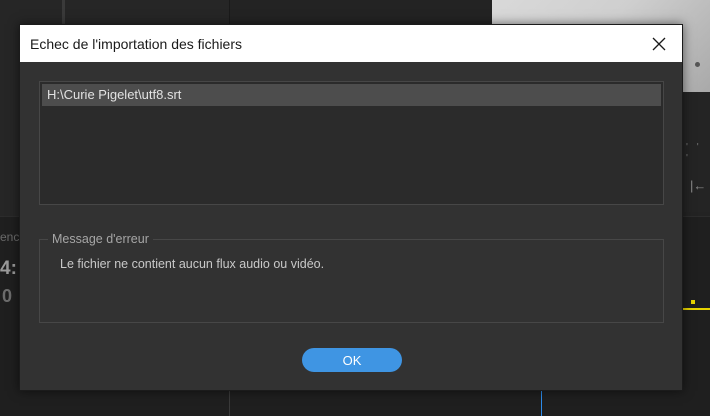  What do you see at coordinates (697, 64) in the screenshot?
I see `background-video-dot` at bounding box center [697, 64].